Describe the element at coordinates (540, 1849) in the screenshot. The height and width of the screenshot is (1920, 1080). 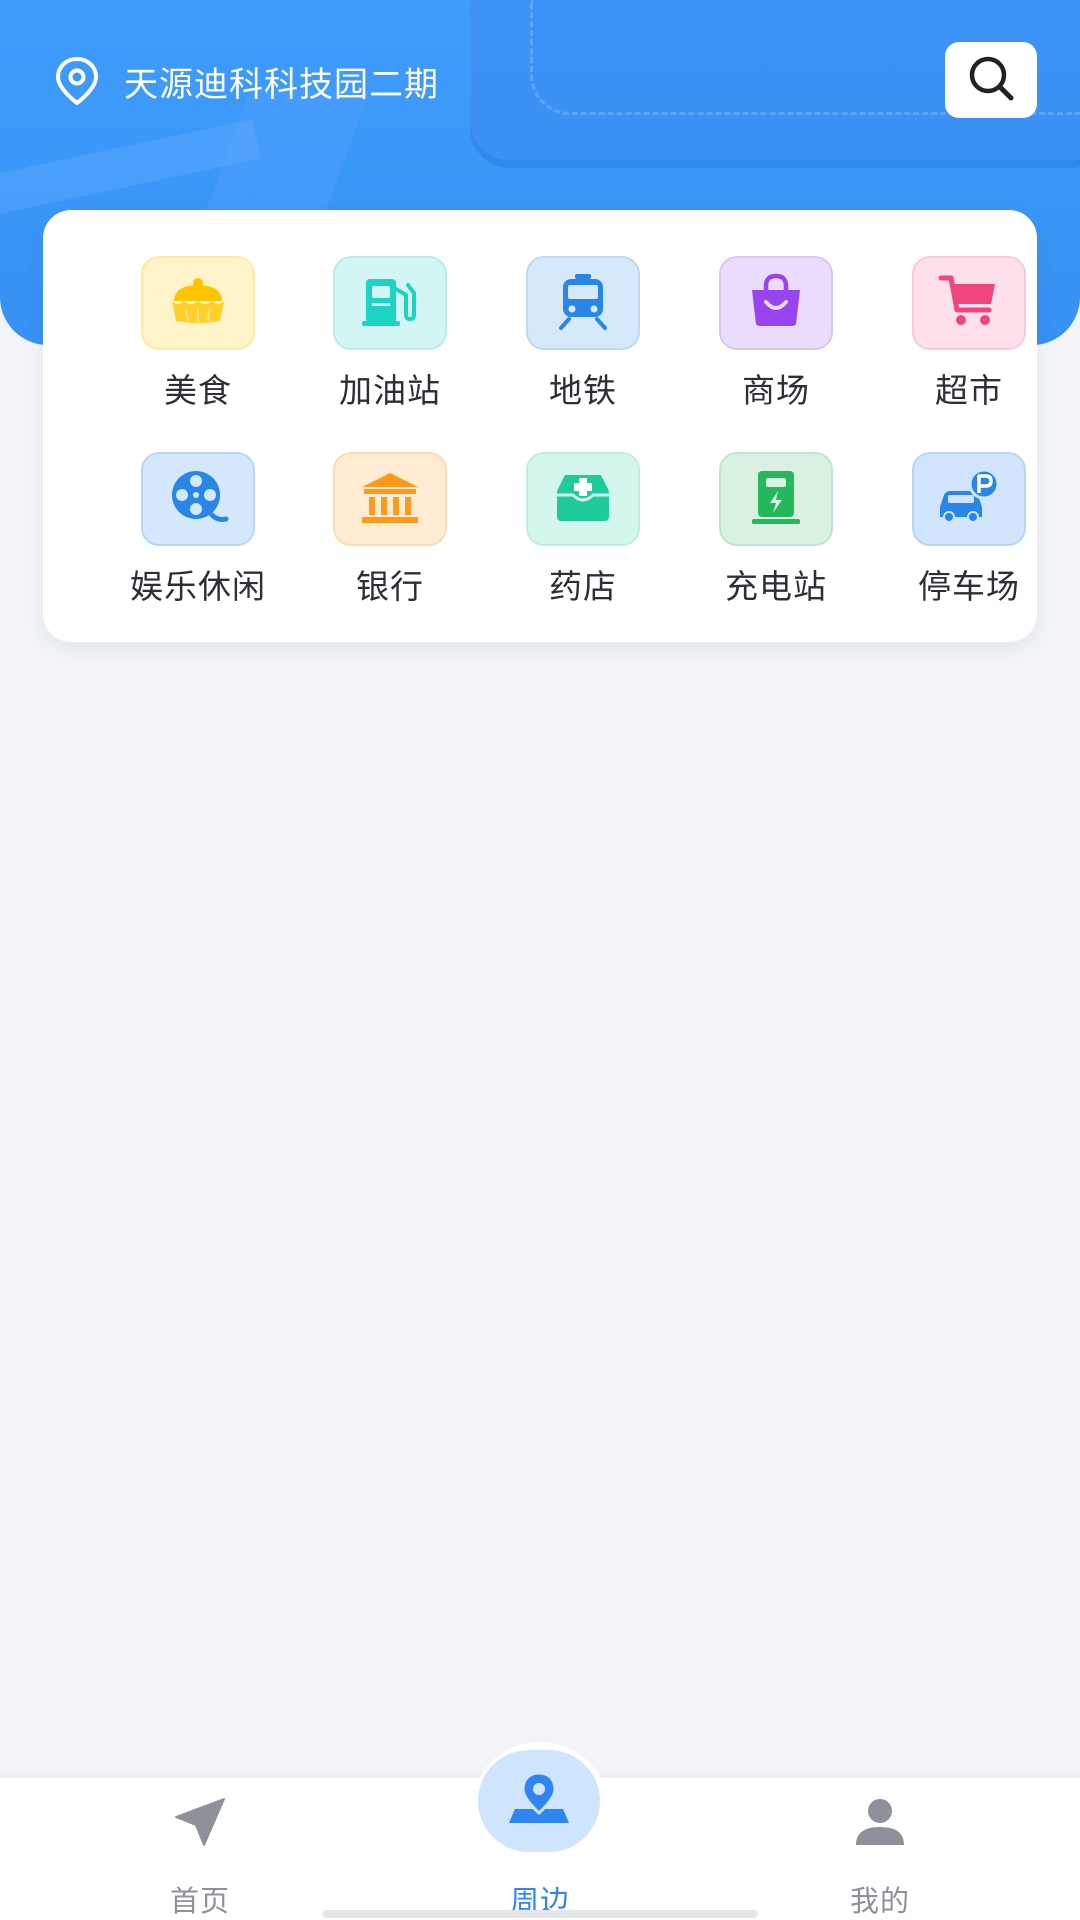
I see `tab-nearby: 周边` at that location.